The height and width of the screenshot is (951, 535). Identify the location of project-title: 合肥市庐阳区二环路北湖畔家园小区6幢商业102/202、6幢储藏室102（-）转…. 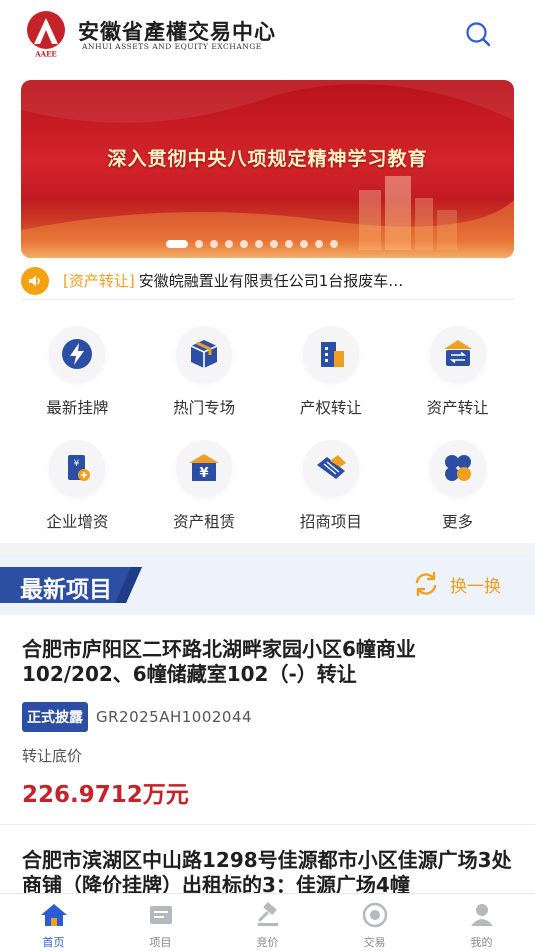
(219, 661).